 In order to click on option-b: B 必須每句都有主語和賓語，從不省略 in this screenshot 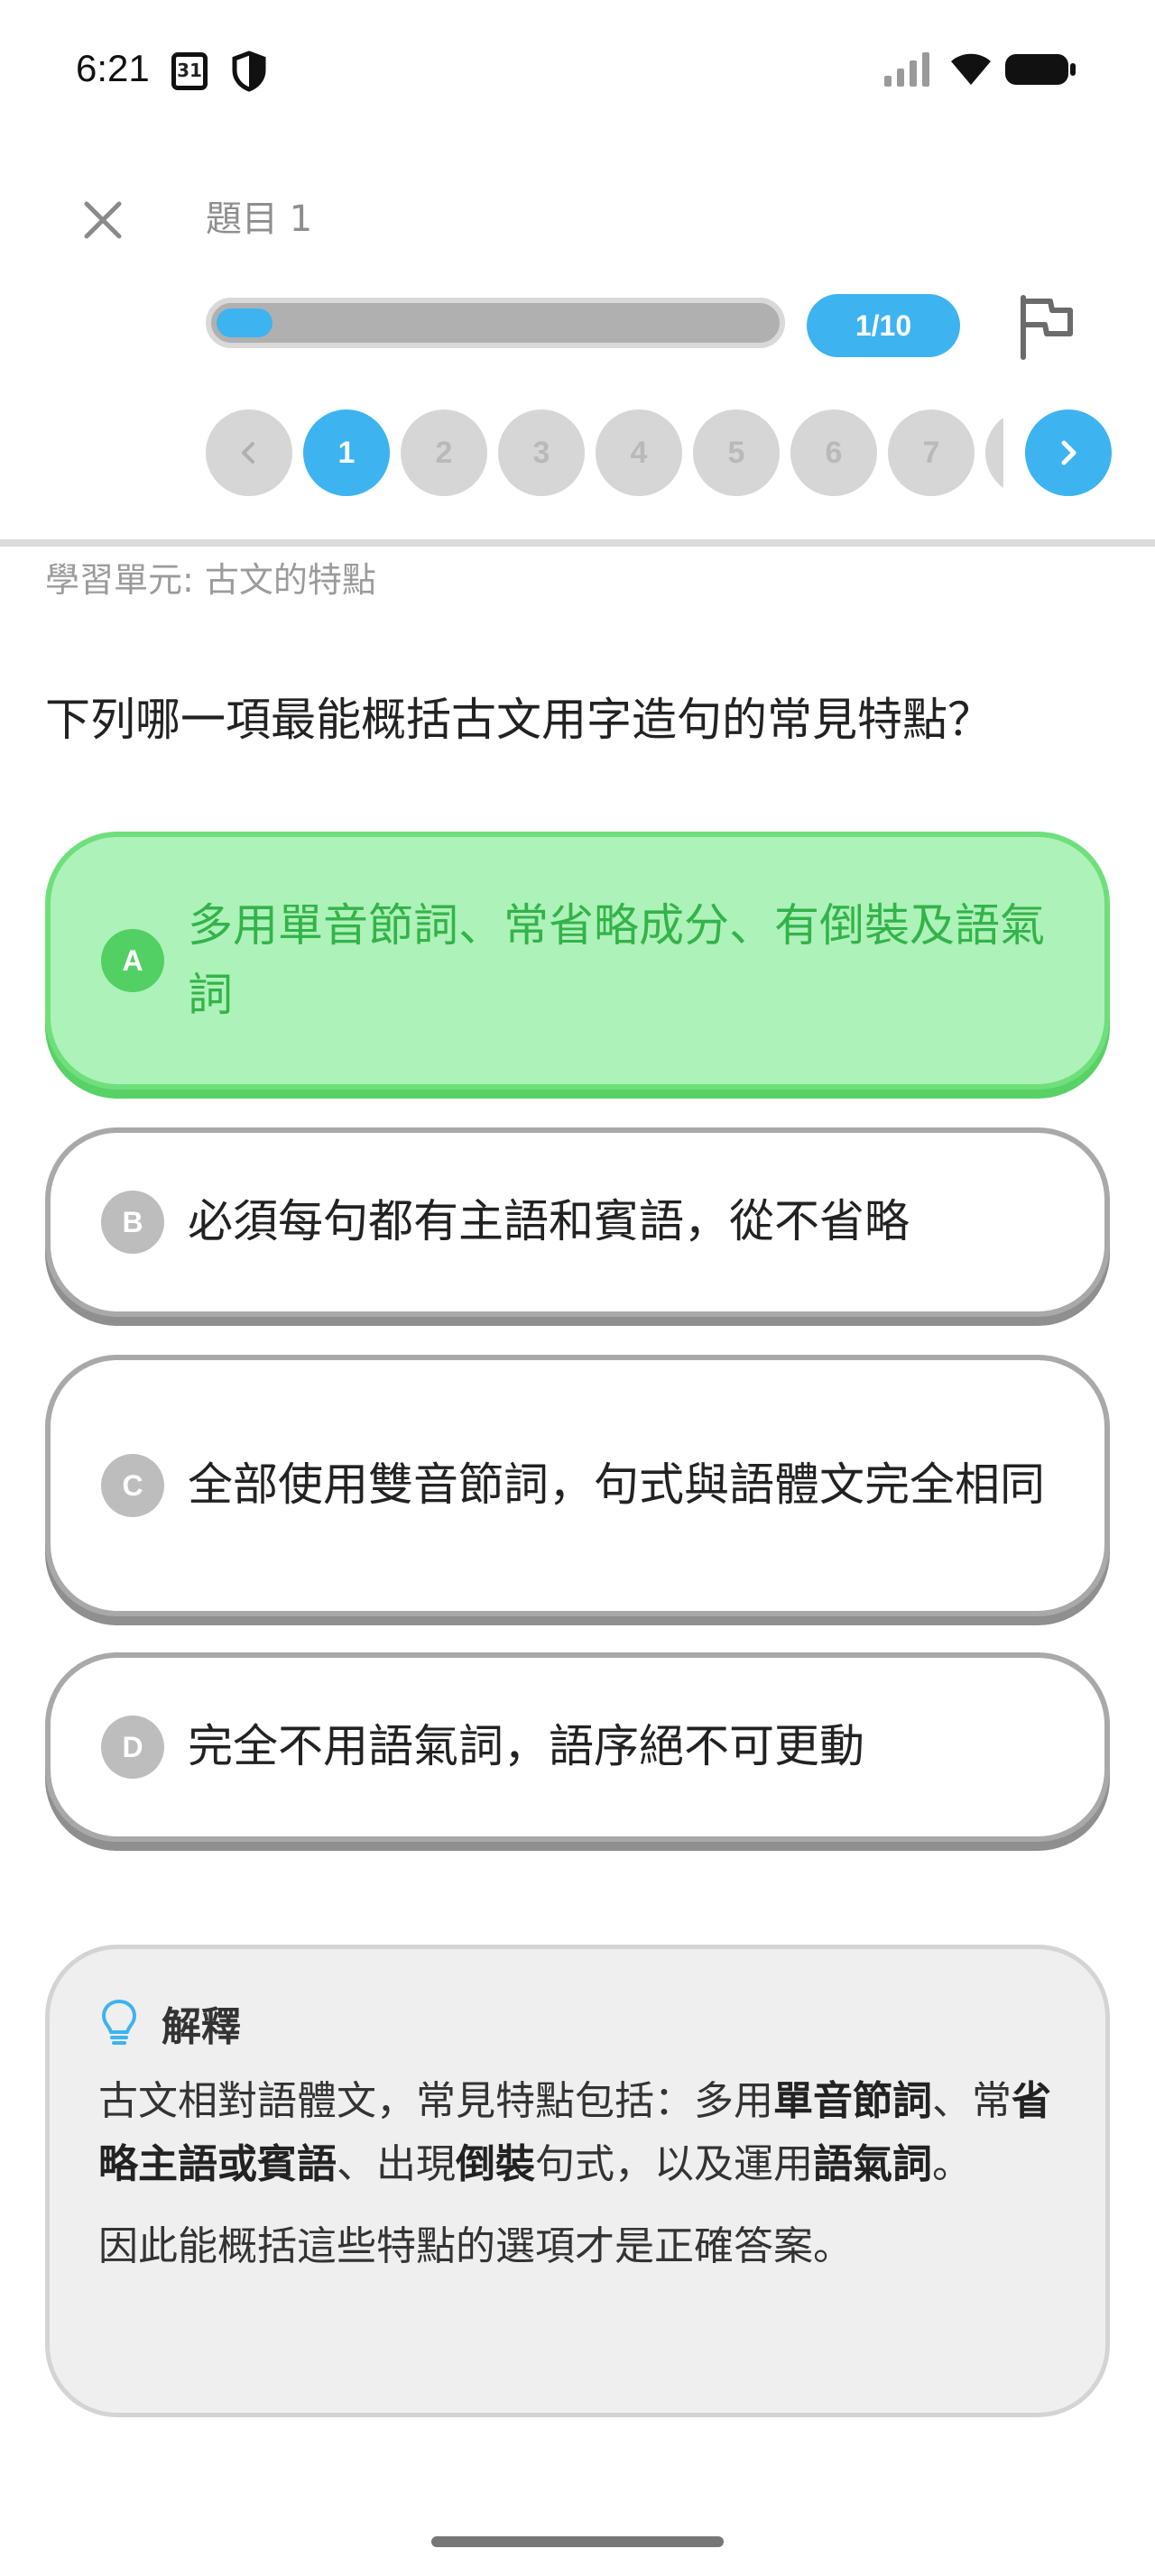, I will do `click(577, 1222)`.